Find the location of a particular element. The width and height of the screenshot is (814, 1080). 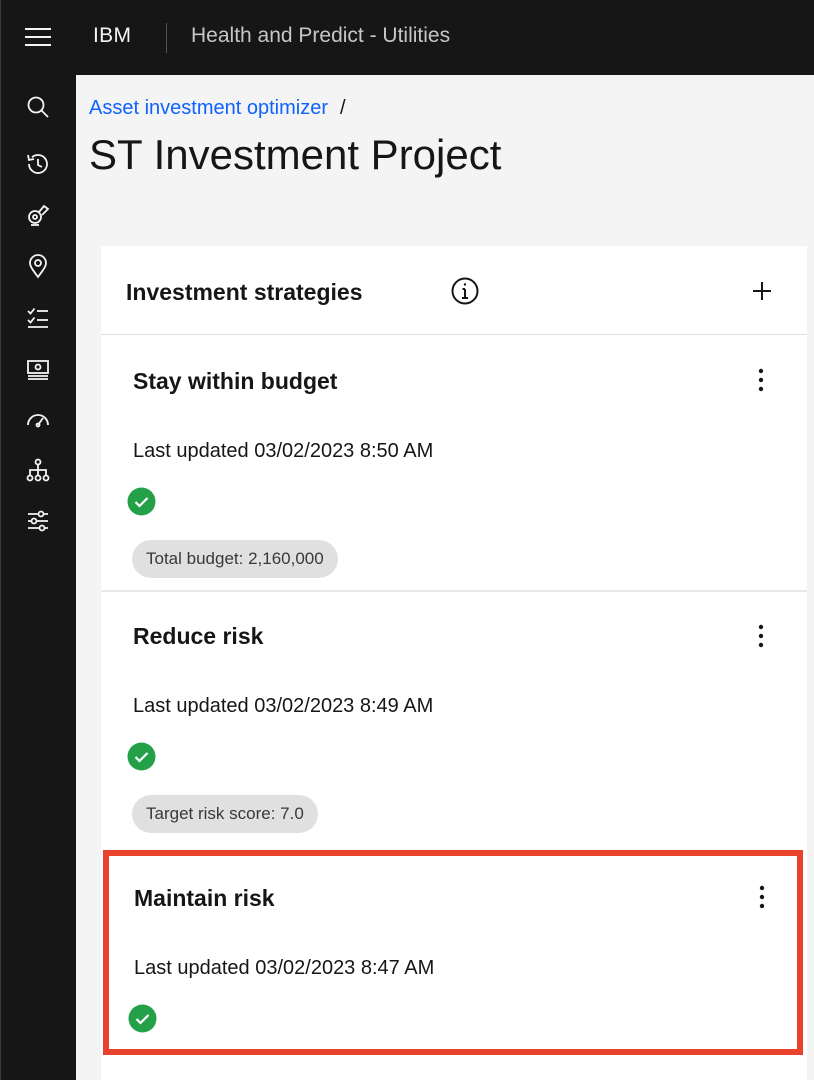

breadcrumb: Asset investment optimizer / is located at coordinates (217, 108).